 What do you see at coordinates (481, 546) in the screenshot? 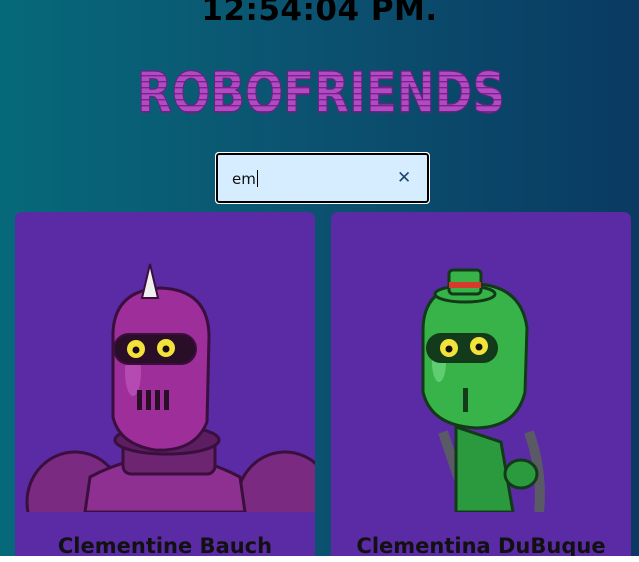
I see `robot-name: Clementina DuBuque` at bounding box center [481, 546].